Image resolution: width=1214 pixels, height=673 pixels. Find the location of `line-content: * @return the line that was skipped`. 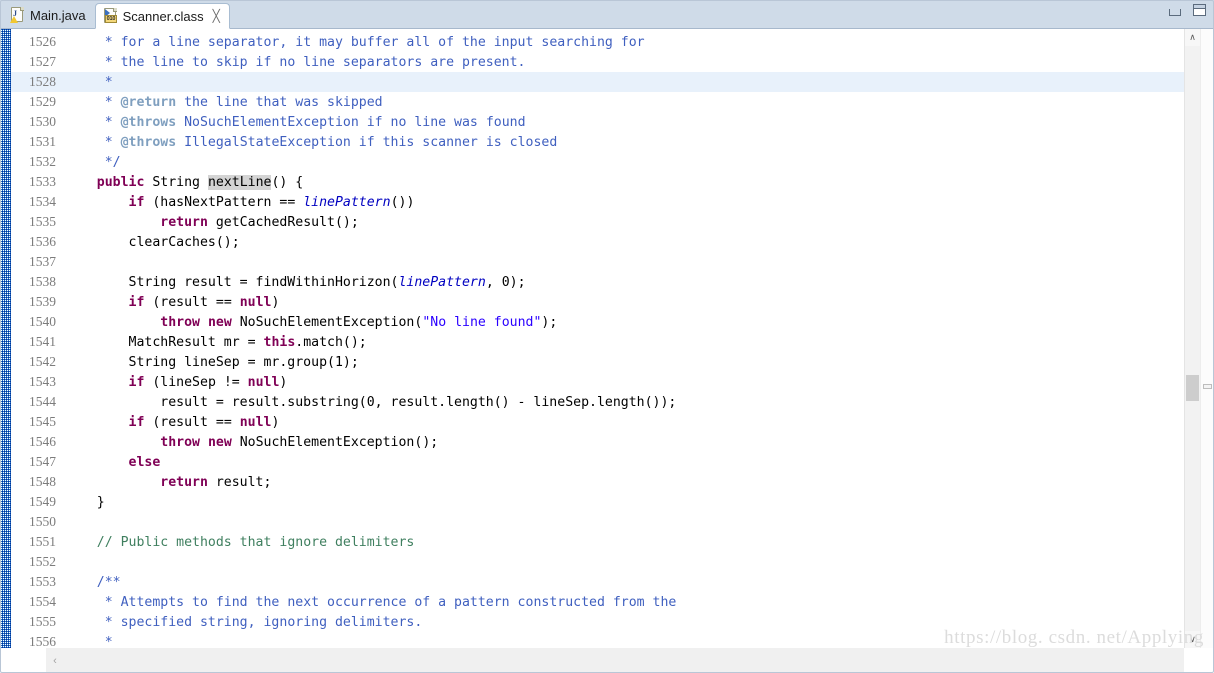

line-content: * @return the line that was skipped is located at coordinates (243, 102).